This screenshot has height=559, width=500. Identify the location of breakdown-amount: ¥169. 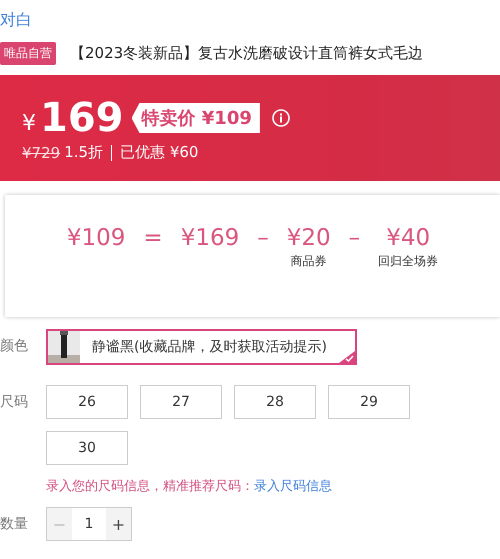
(210, 238).